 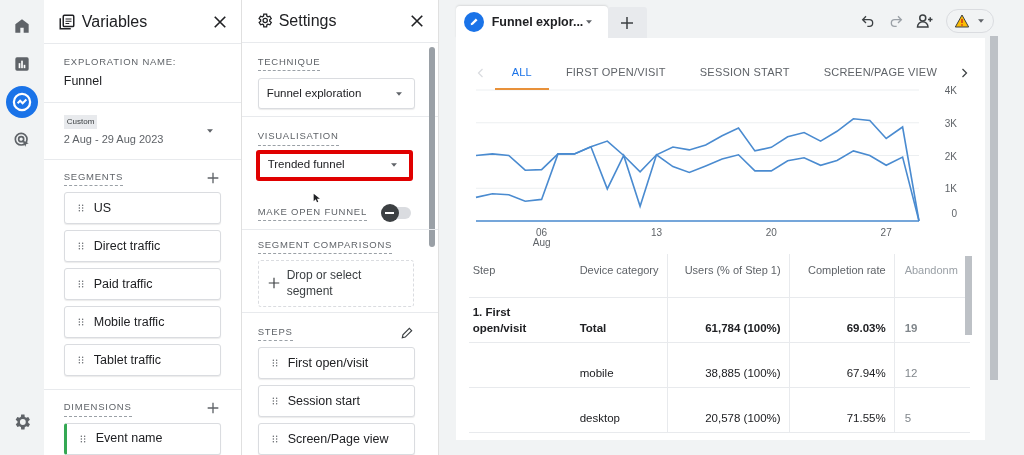 I want to click on chart-tab: SESSION START, so click(x=744, y=73).